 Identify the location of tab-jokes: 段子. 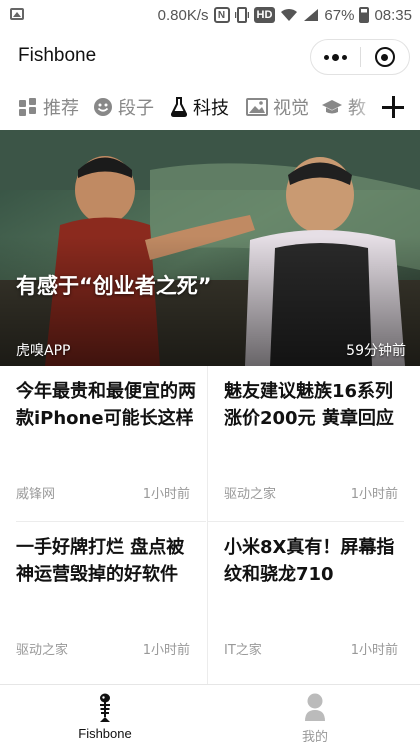
(123, 107).